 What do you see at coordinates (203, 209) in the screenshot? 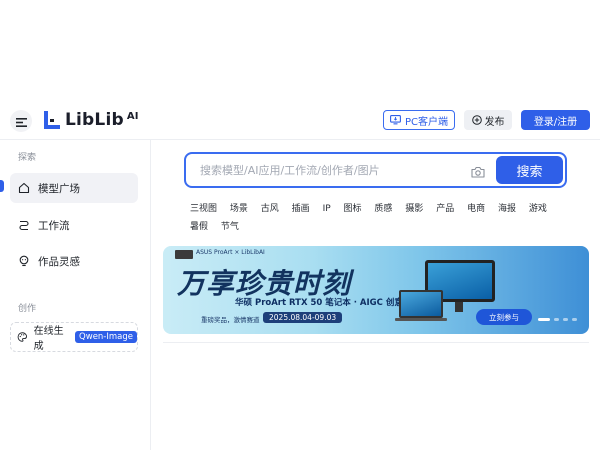
I see `tag-item: 三视图` at bounding box center [203, 209].